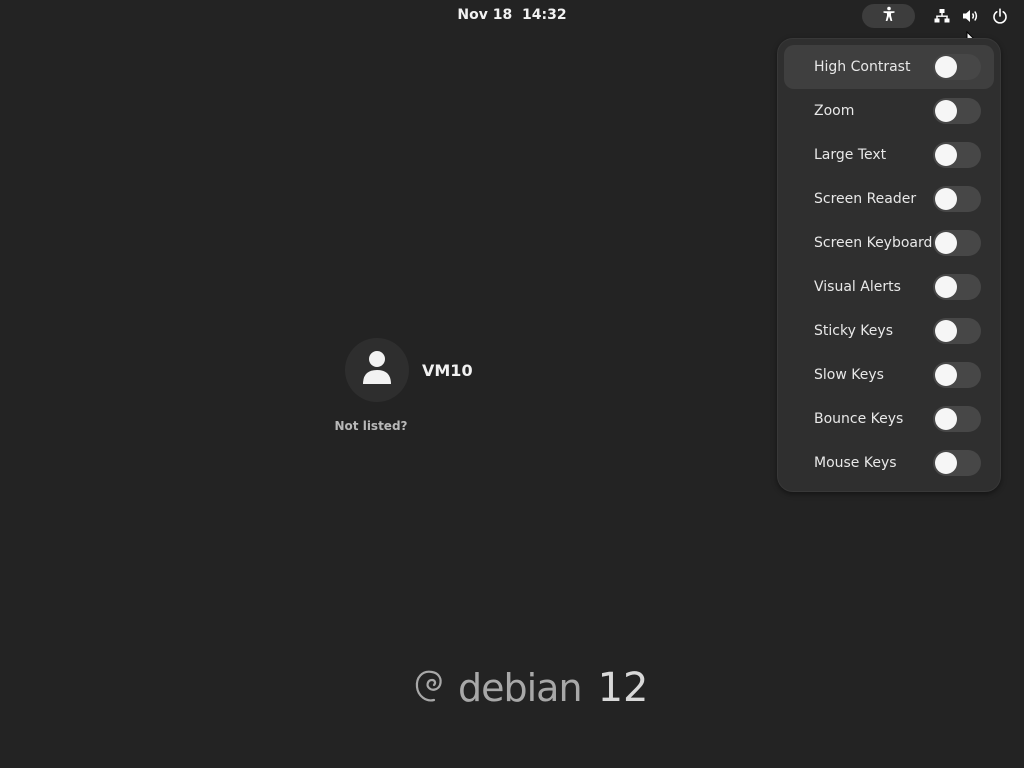  I want to click on user-list-item: VM10, so click(409, 370).